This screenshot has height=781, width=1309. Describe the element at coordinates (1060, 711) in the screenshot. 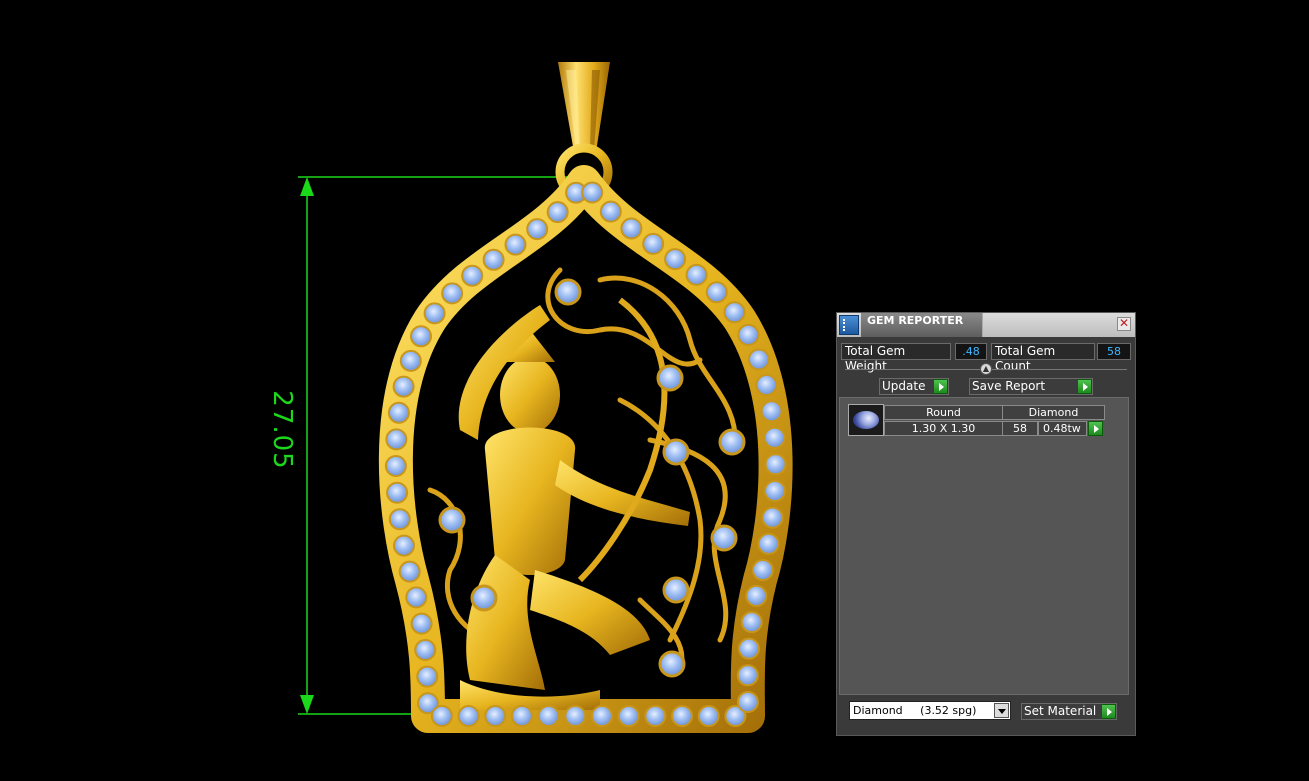

I see `set-material-label: Set Material` at that location.